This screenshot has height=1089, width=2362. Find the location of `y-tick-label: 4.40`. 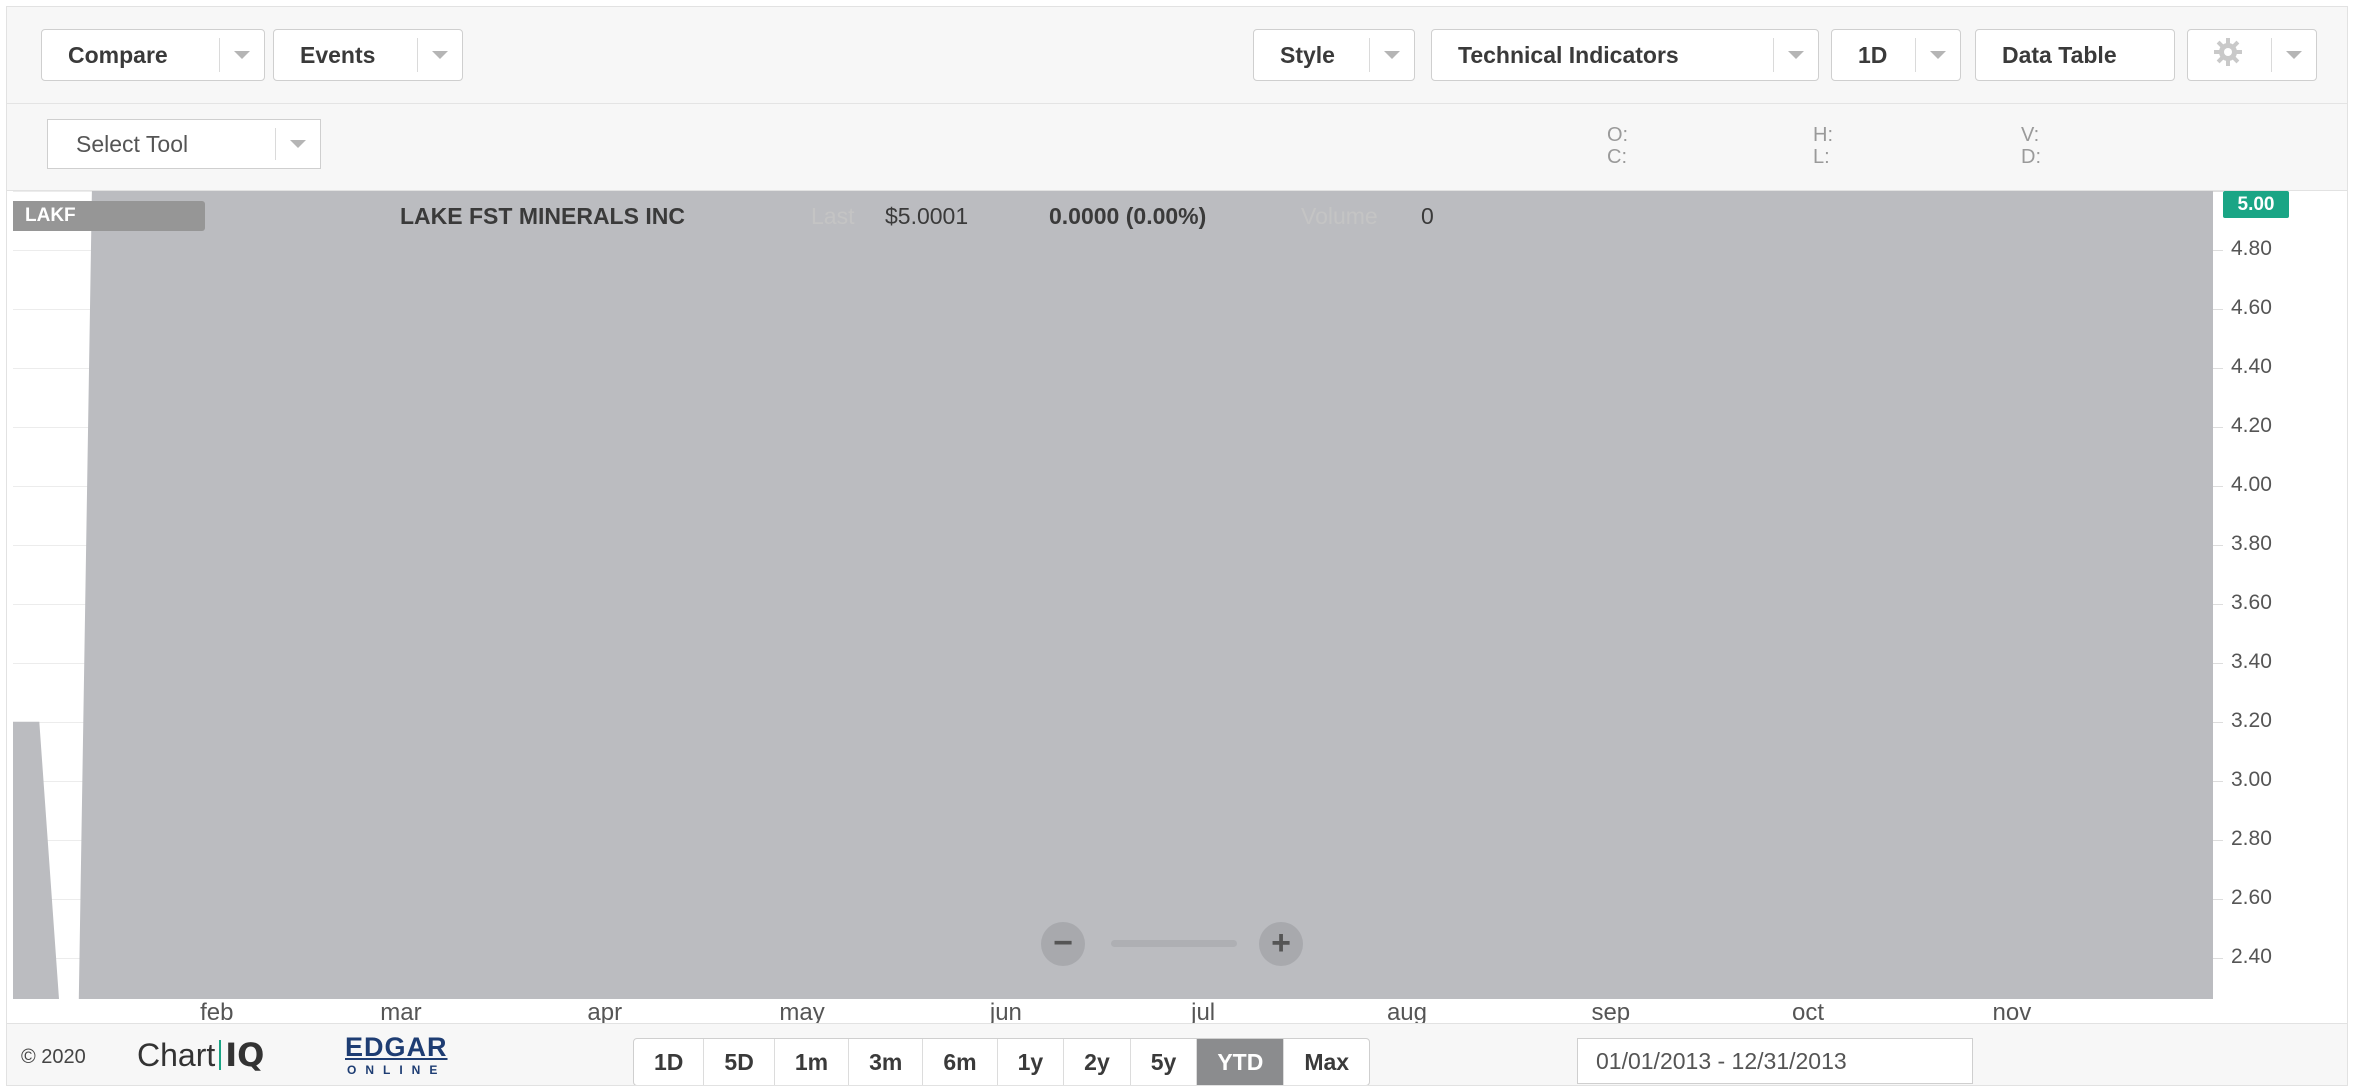

y-tick-label: 4.40 is located at coordinates (2251, 366).